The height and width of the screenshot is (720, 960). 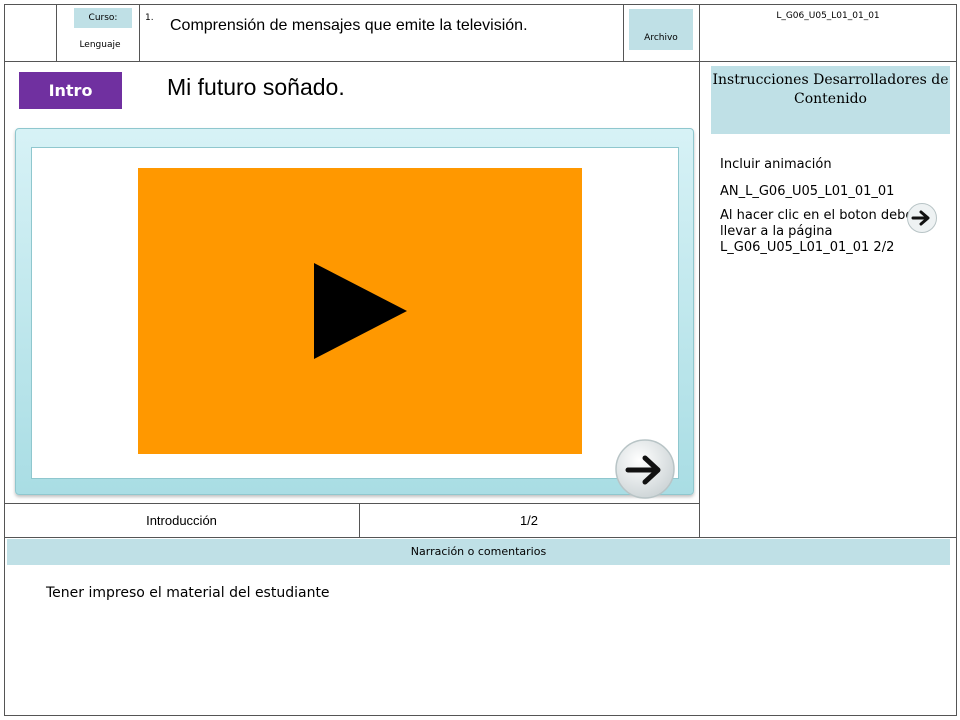 What do you see at coordinates (478, 552) in the screenshot?
I see `narration-heading: Narración o comentarios` at bounding box center [478, 552].